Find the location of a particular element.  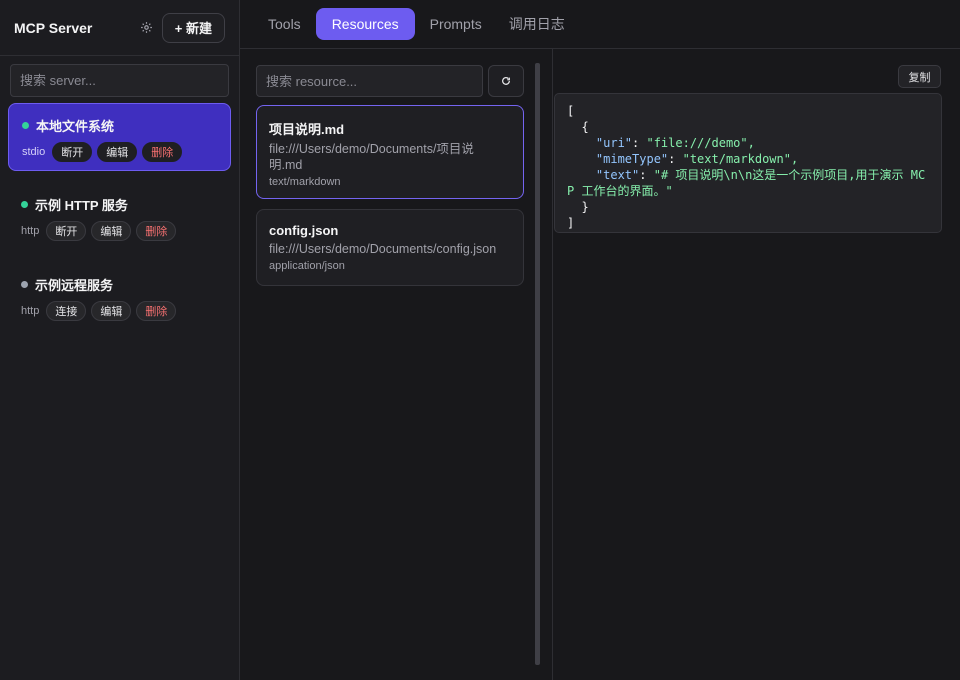

new-server-button: + 新建 is located at coordinates (193, 27).